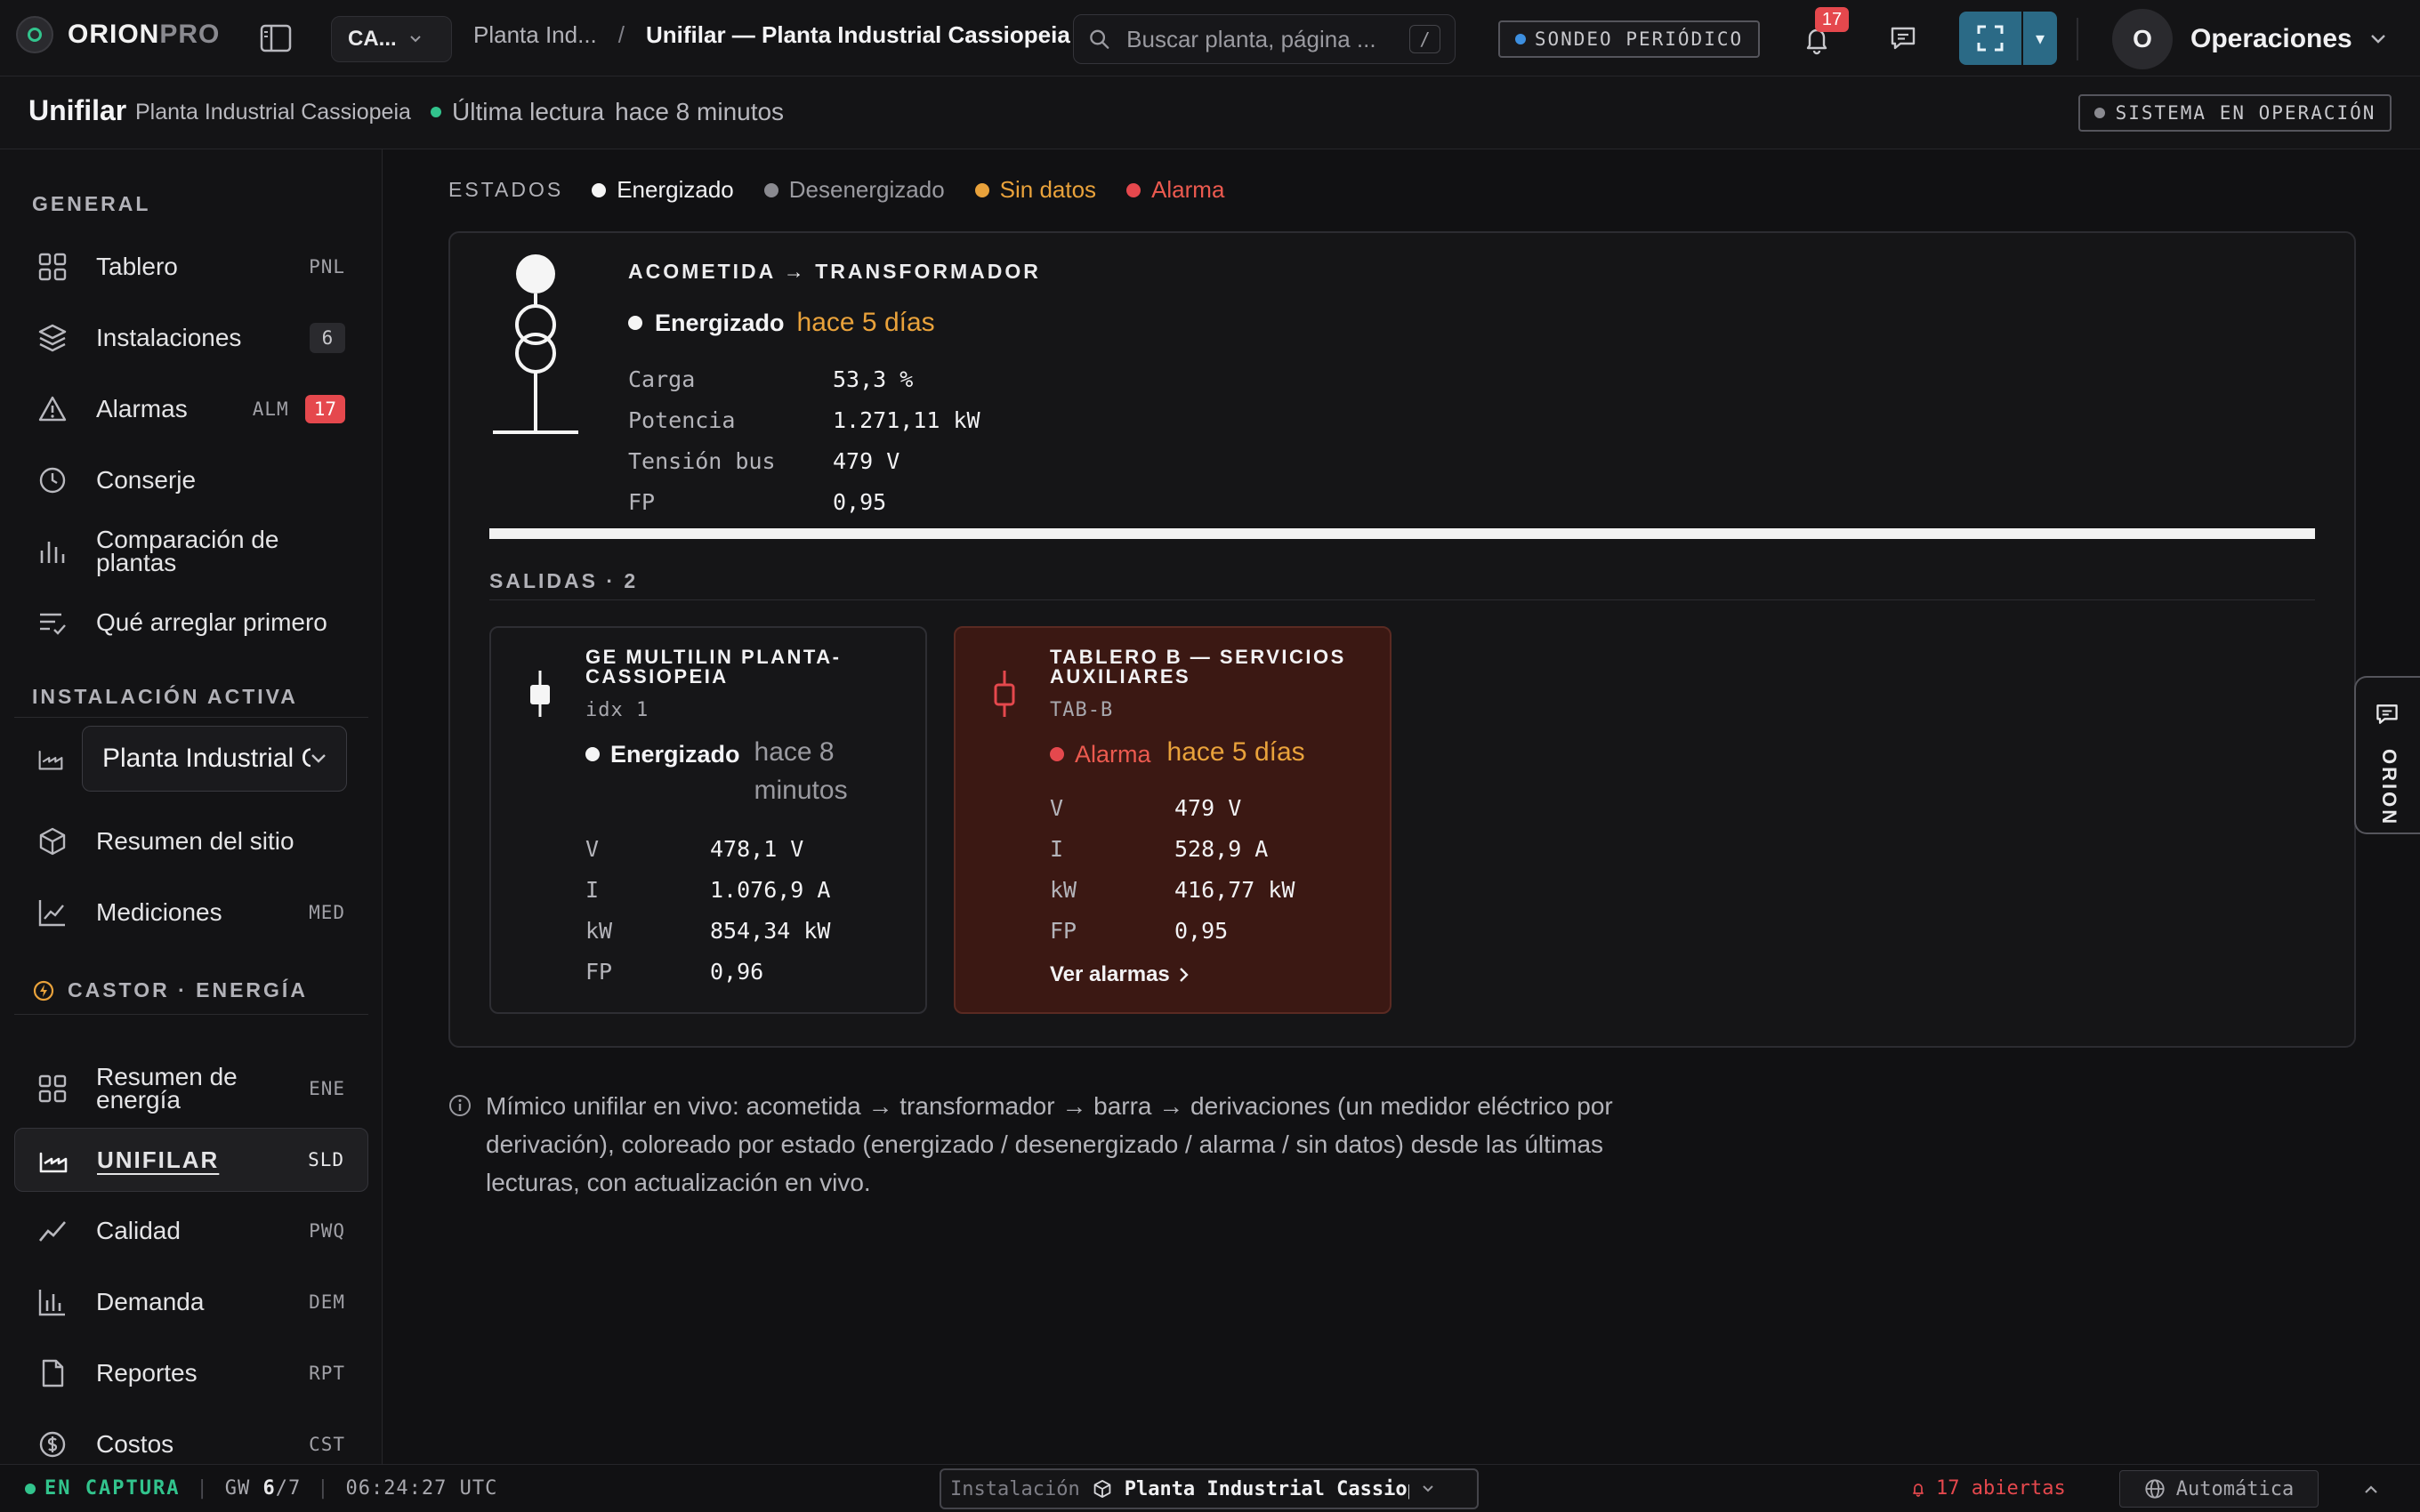 Image resolution: width=2420 pixels, height=1512 pixels. Describe the element at coordinates (2001, 1488) in the screenshot. I see `open-alarms-label: 17 abiertas` at that location.